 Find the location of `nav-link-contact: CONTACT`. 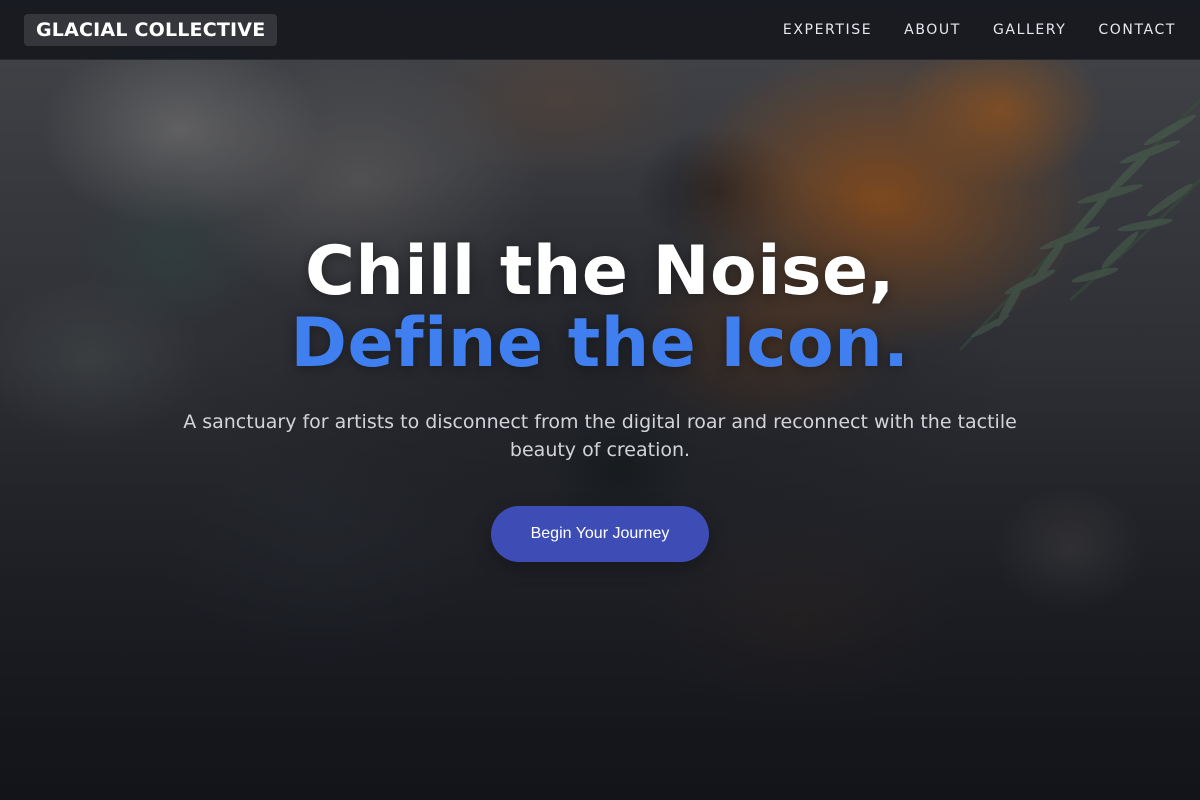

nav-link-contact: CONTACT is located at coordinates (1137, 30).